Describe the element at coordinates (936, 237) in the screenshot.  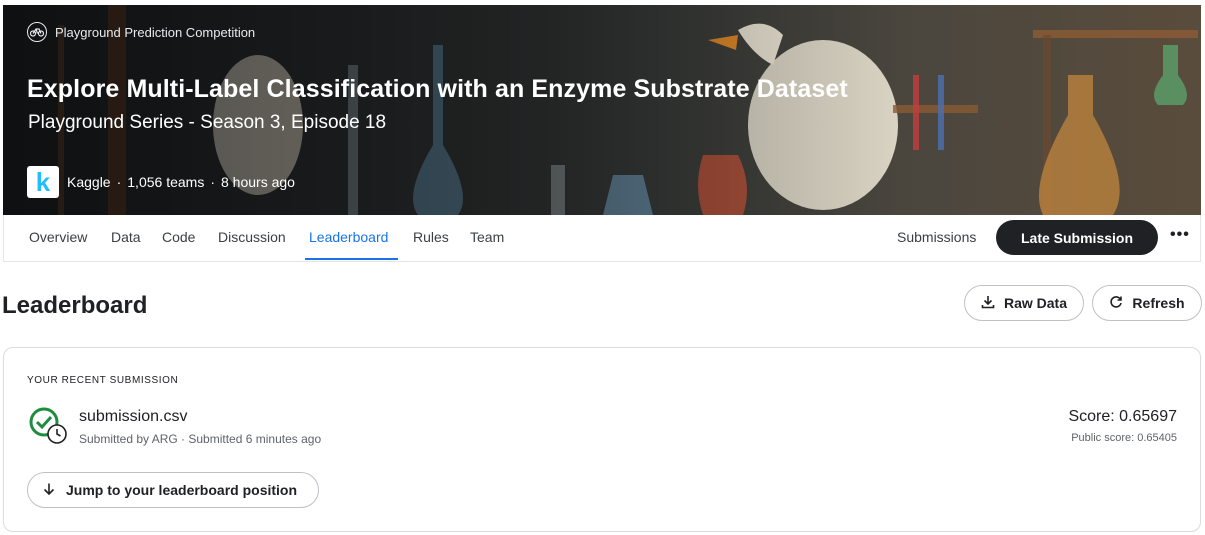
I see `submissions-link: Submissions` at that location.